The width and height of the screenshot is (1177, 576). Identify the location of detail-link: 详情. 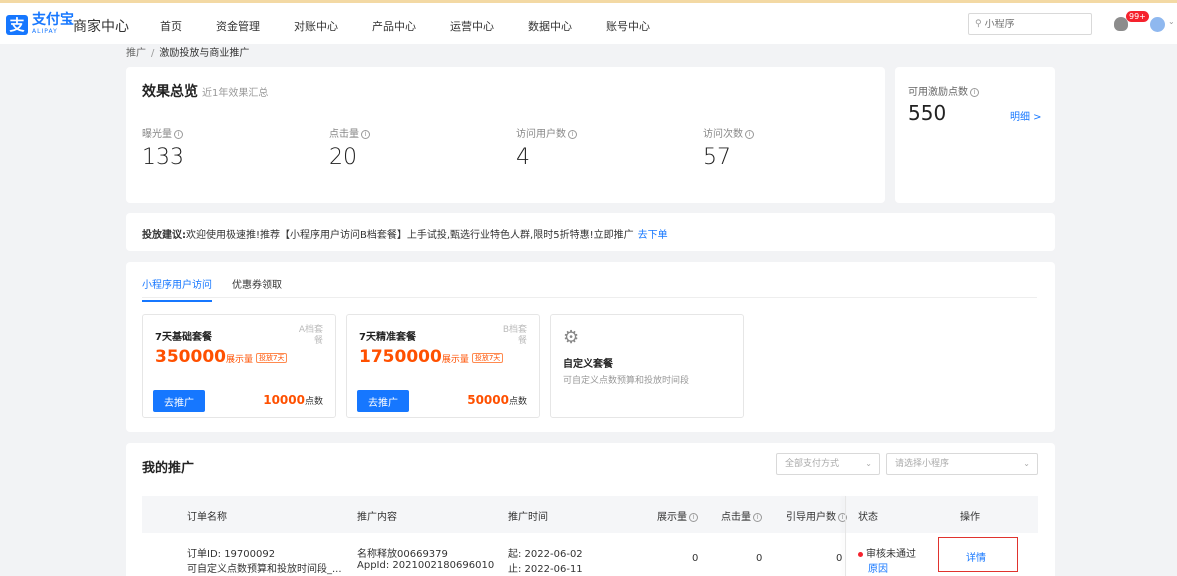
(976, 556).